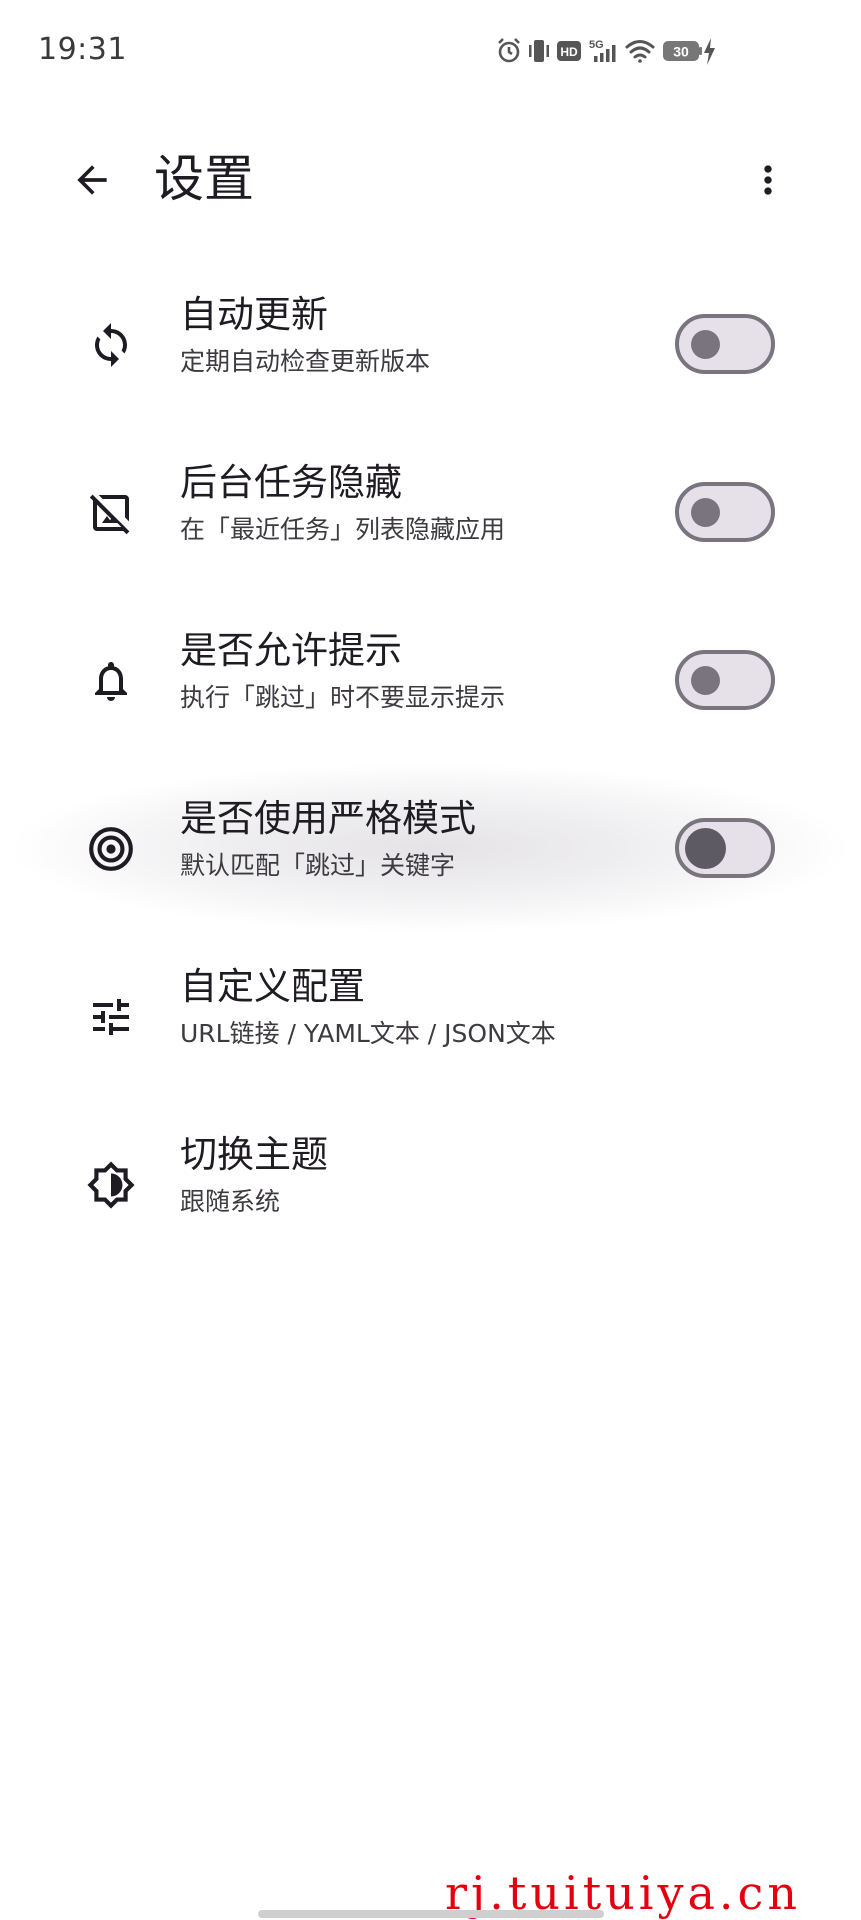 This screenshot has height=1920, width=861. Describe the element at coordinates (328, 818) in the screenshot. I see `setting-title: 是否使用严格模式` at that location.